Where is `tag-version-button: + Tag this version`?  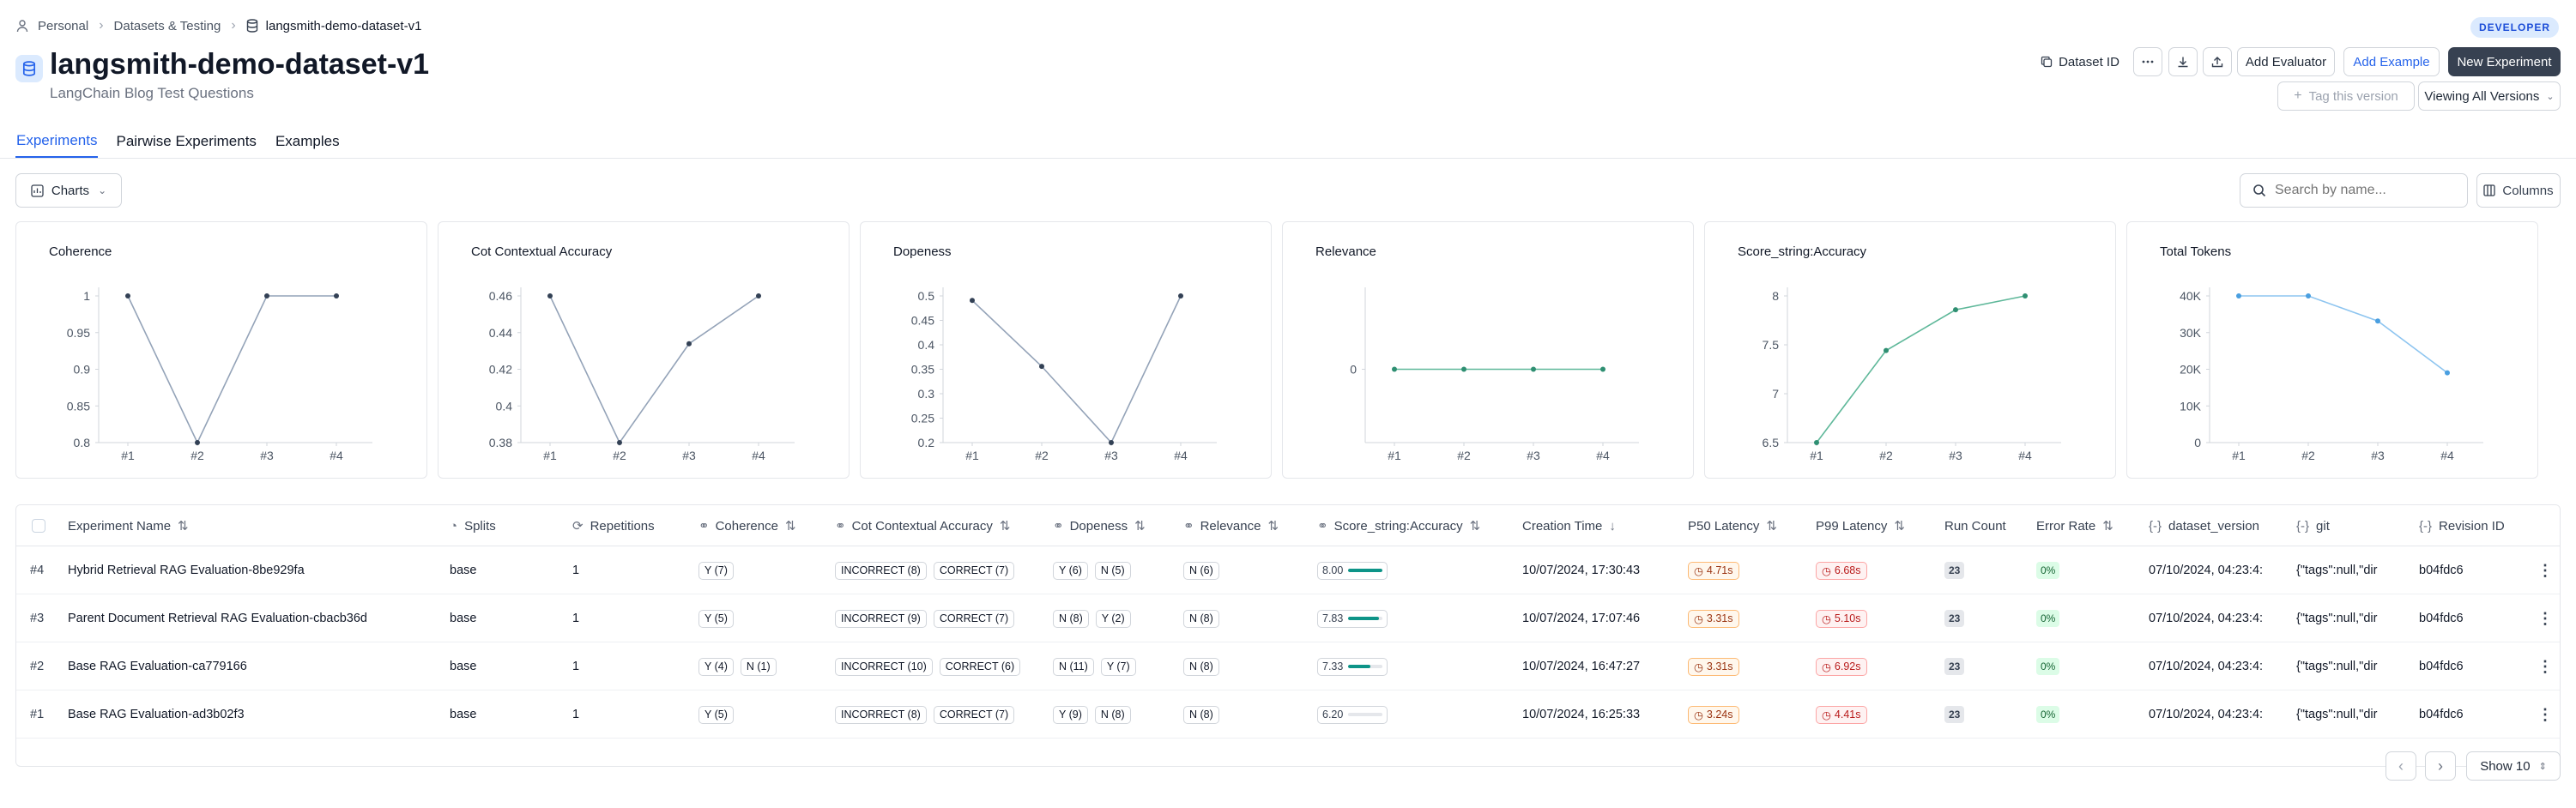 tag-version-button: + Tag this version is located at coordinates (2346, 96).